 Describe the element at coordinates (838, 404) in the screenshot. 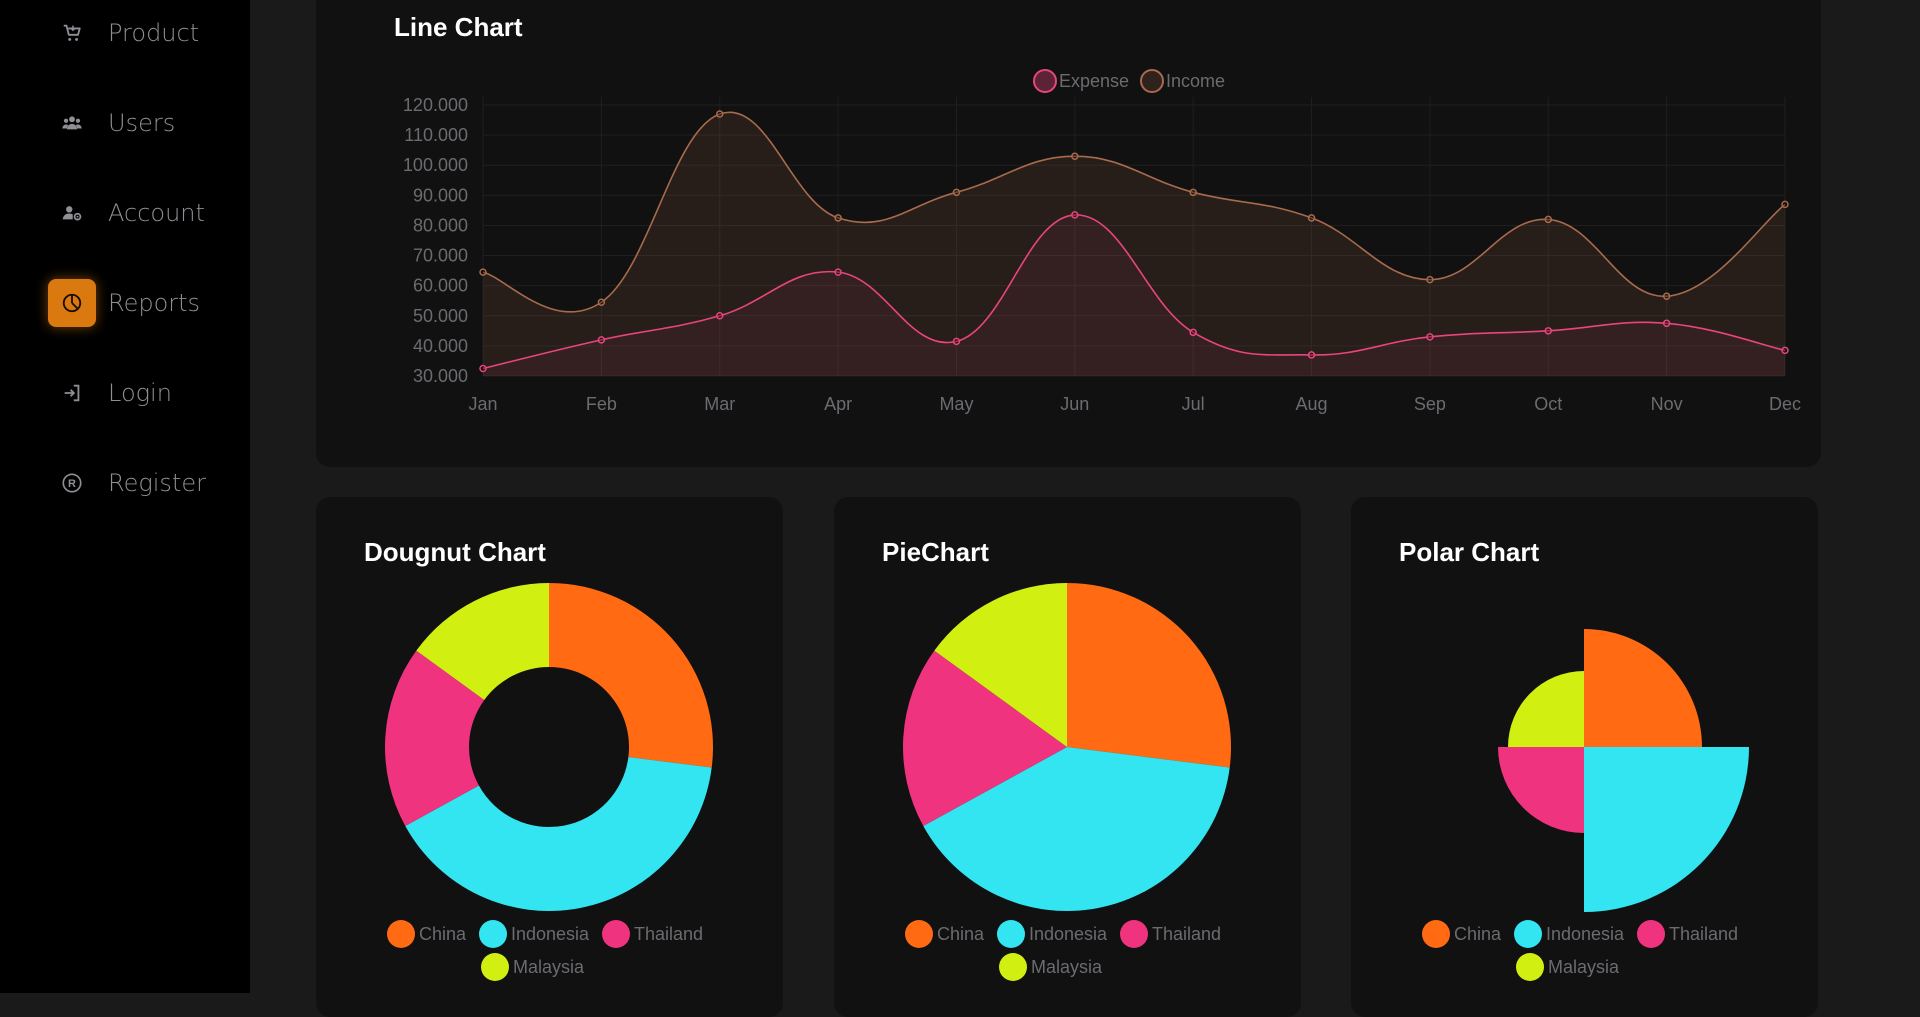

I see `x-tick-label: Apr` at that location.